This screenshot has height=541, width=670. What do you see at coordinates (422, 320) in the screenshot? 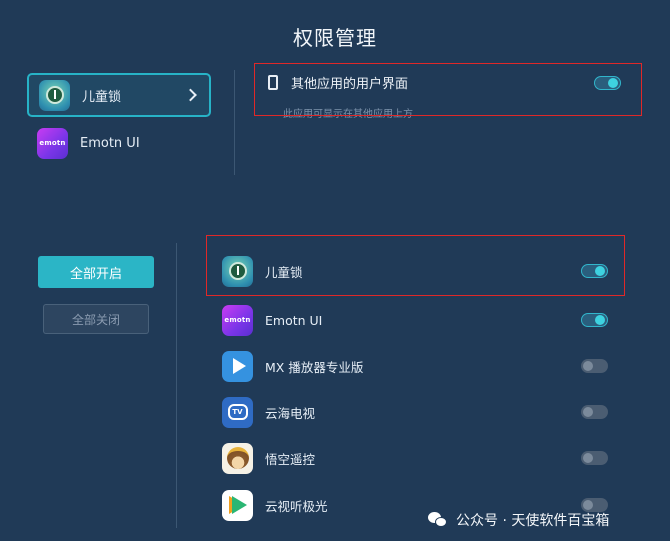
I see `list-item-emotn-ui: emotn Emotn UI` at bounding box center [422, 320].